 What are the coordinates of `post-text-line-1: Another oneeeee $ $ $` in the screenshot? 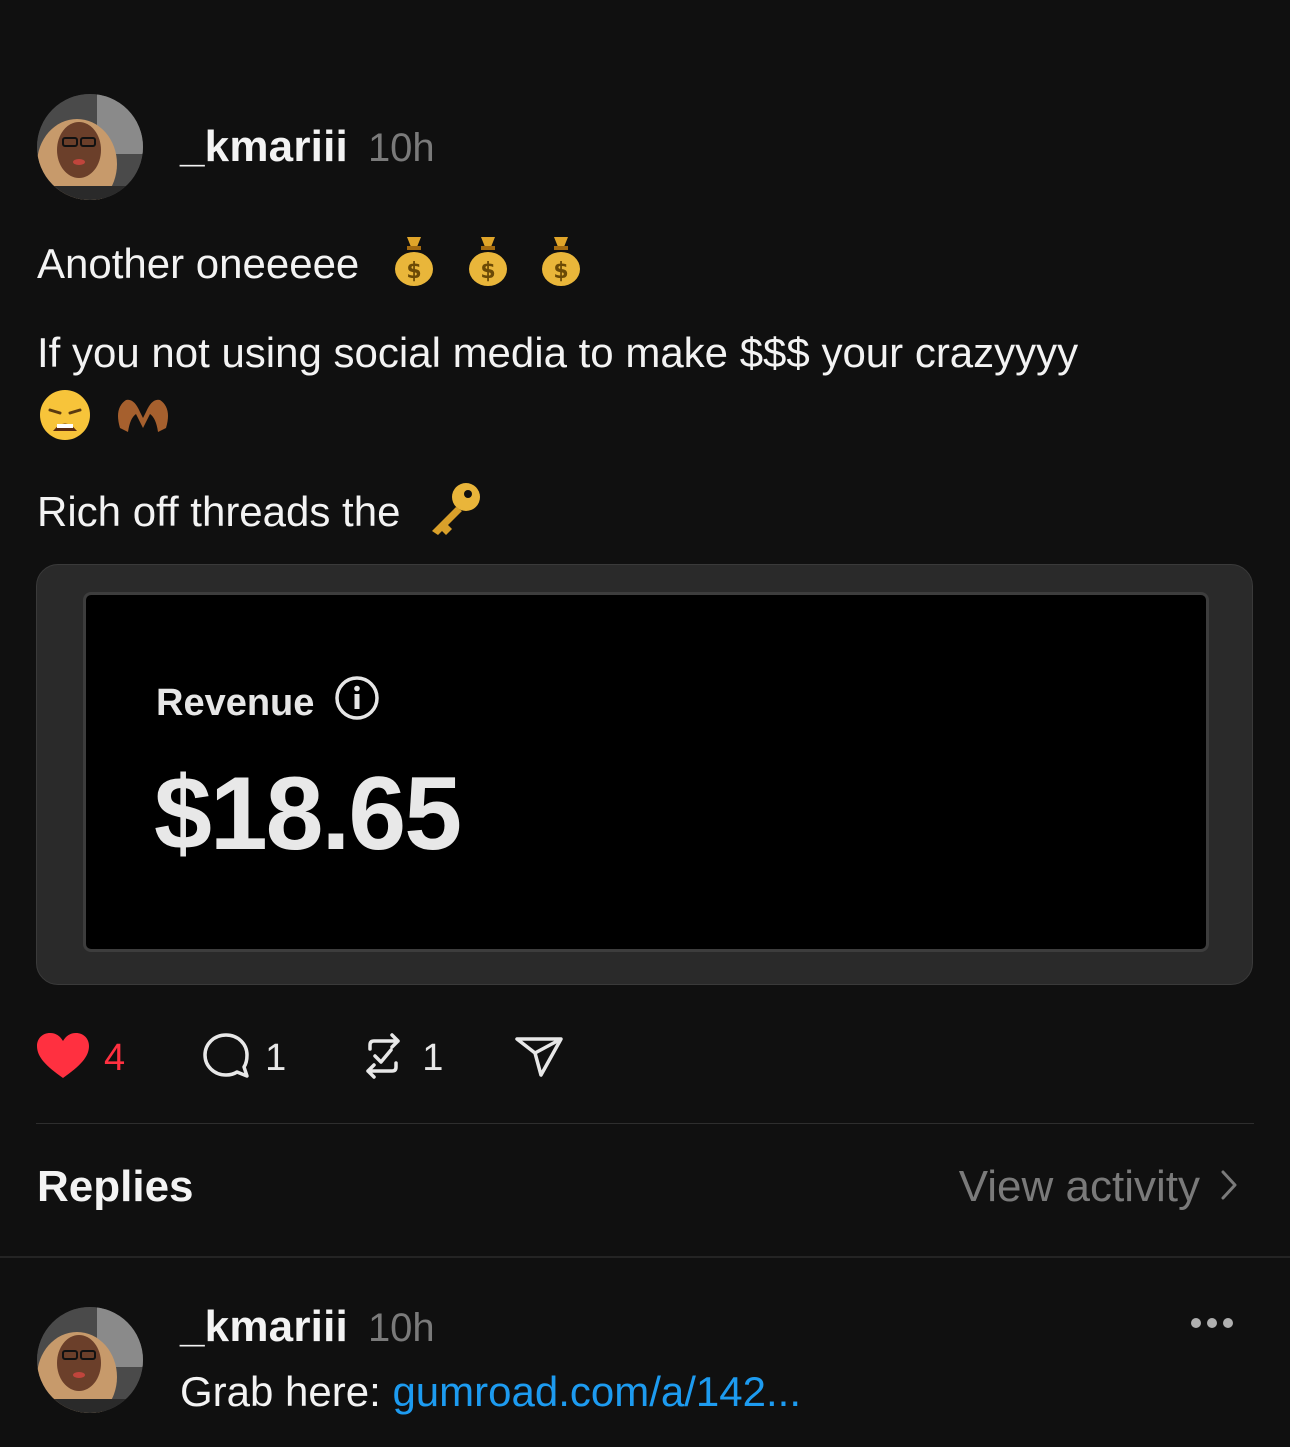 It's located at (309, 267).